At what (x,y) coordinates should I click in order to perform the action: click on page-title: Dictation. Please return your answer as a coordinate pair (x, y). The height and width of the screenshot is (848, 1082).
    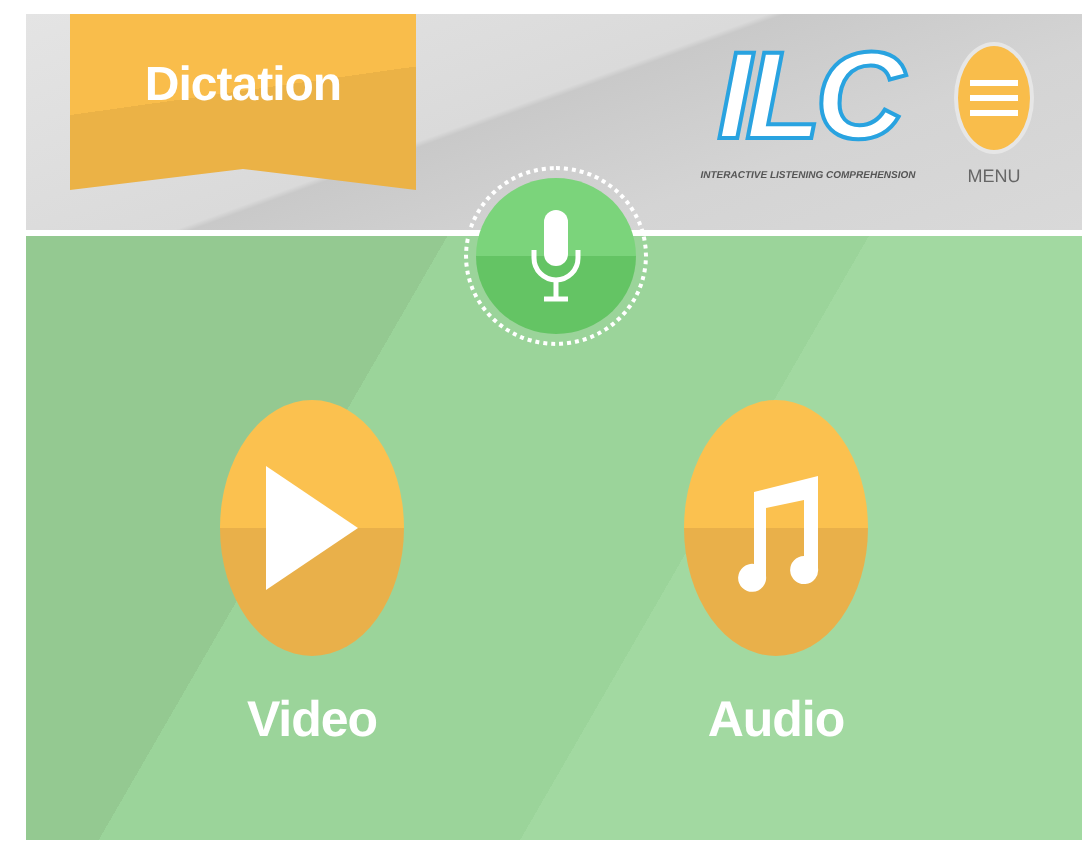
    Looking at the image, I should click on (243, 87).